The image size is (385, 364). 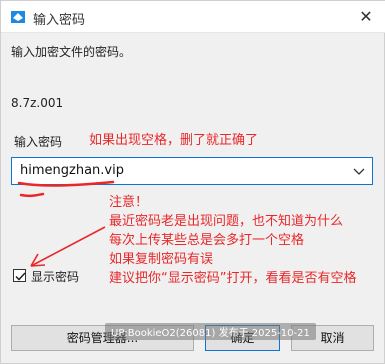 What do you see at coordinates (38, 260) in the screenshot?
I see `arrow-head-icon` at bounding box center [38, 260].